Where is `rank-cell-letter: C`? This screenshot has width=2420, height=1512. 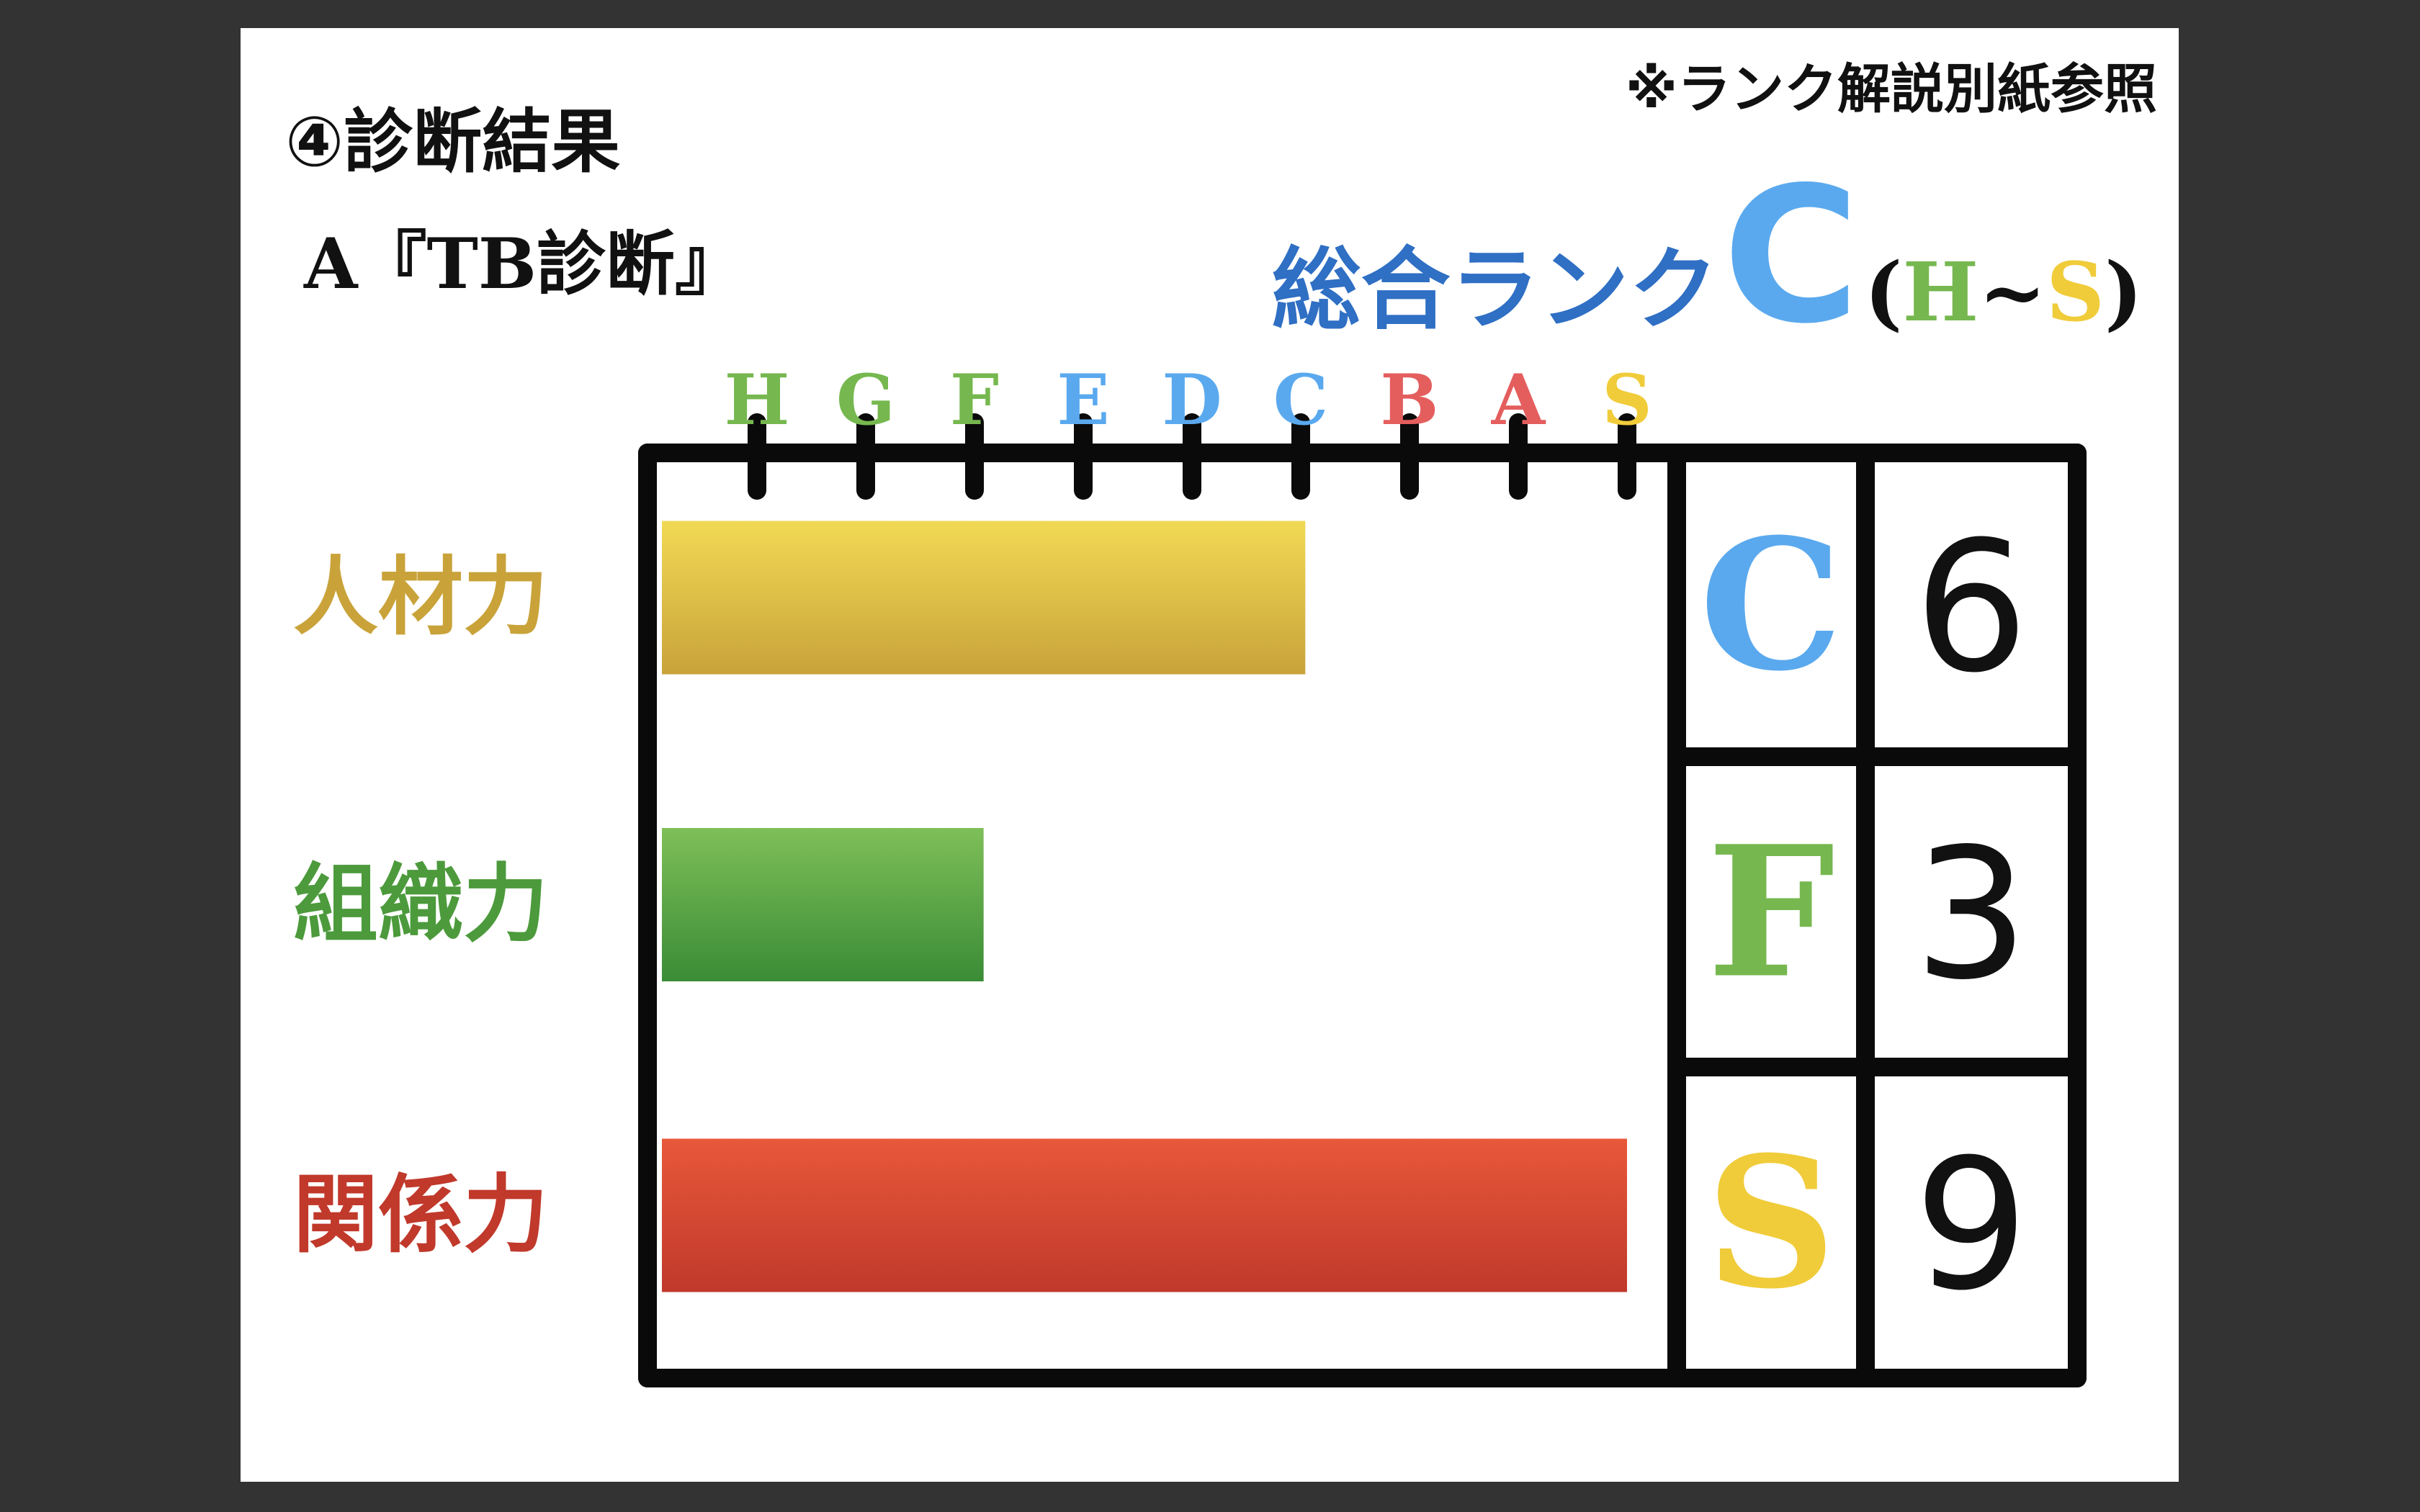 rank-cell-letter: C is located at coordinates (1771, 605).